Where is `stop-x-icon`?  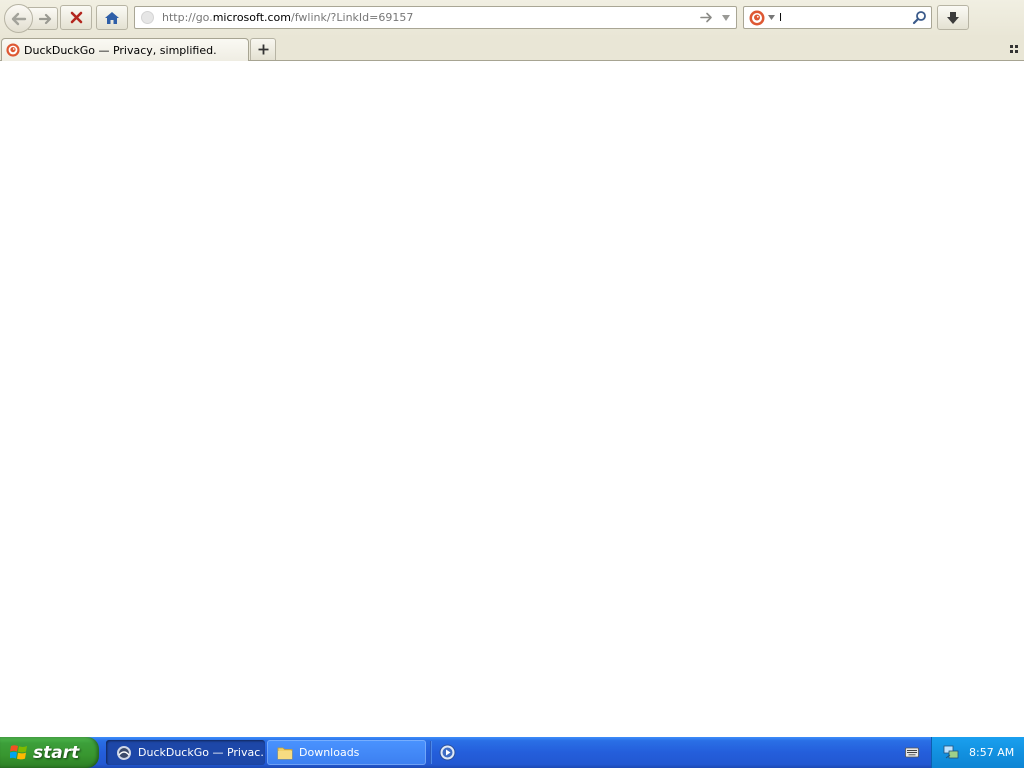 stop-x-icon is located at coordinates (76, 17).